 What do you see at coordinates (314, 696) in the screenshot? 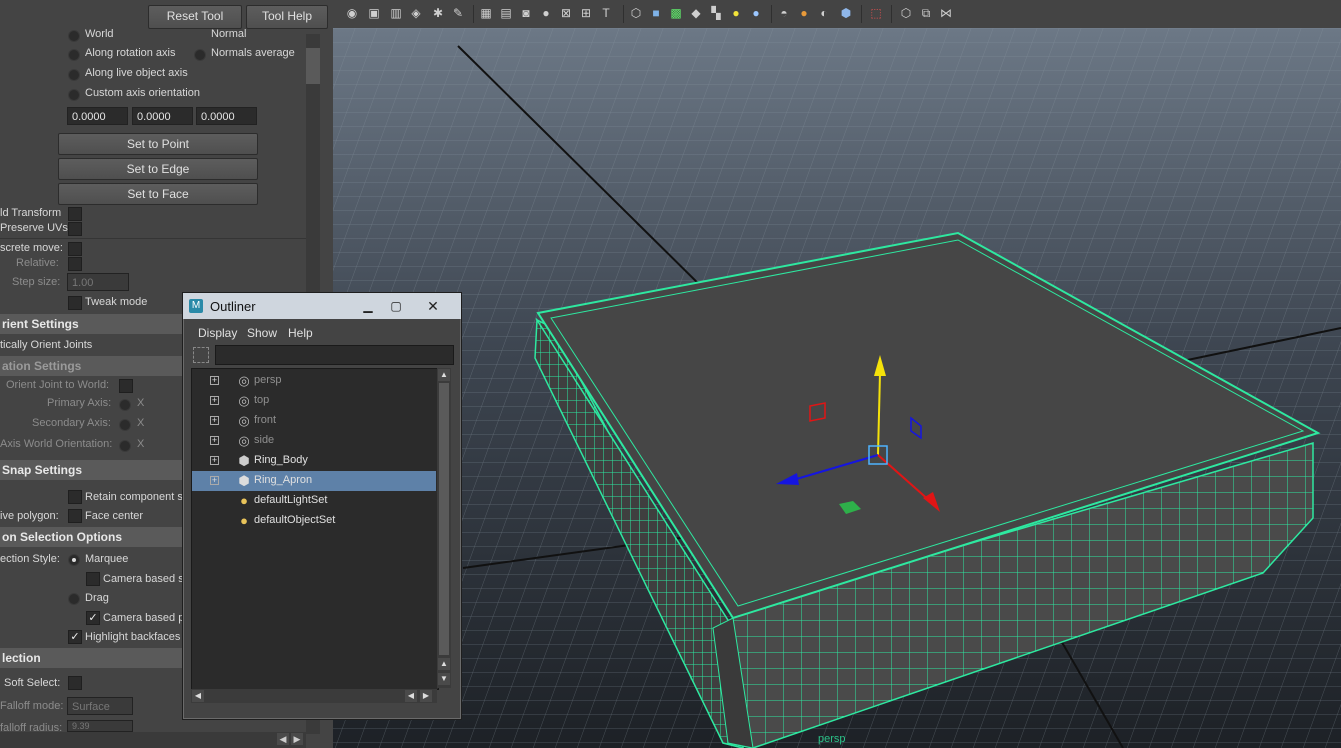
I see `outliner-horizontal-scrollbar: ◀ ◀ ▶` at bounding box center [314, 696].